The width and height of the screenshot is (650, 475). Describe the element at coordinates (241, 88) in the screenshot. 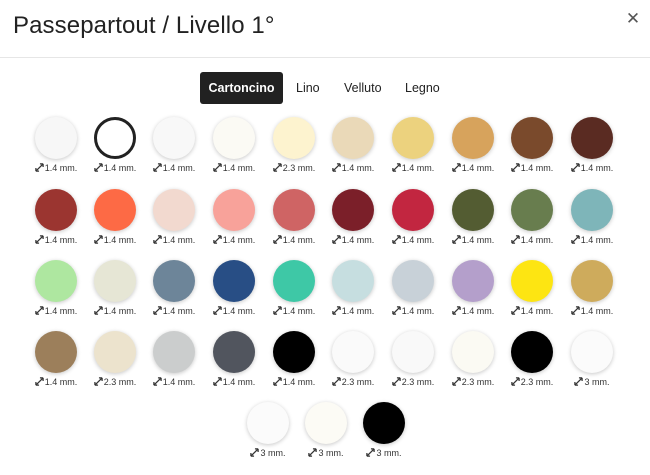

I see `tab-cartoncino: Cartoncino` at that location.